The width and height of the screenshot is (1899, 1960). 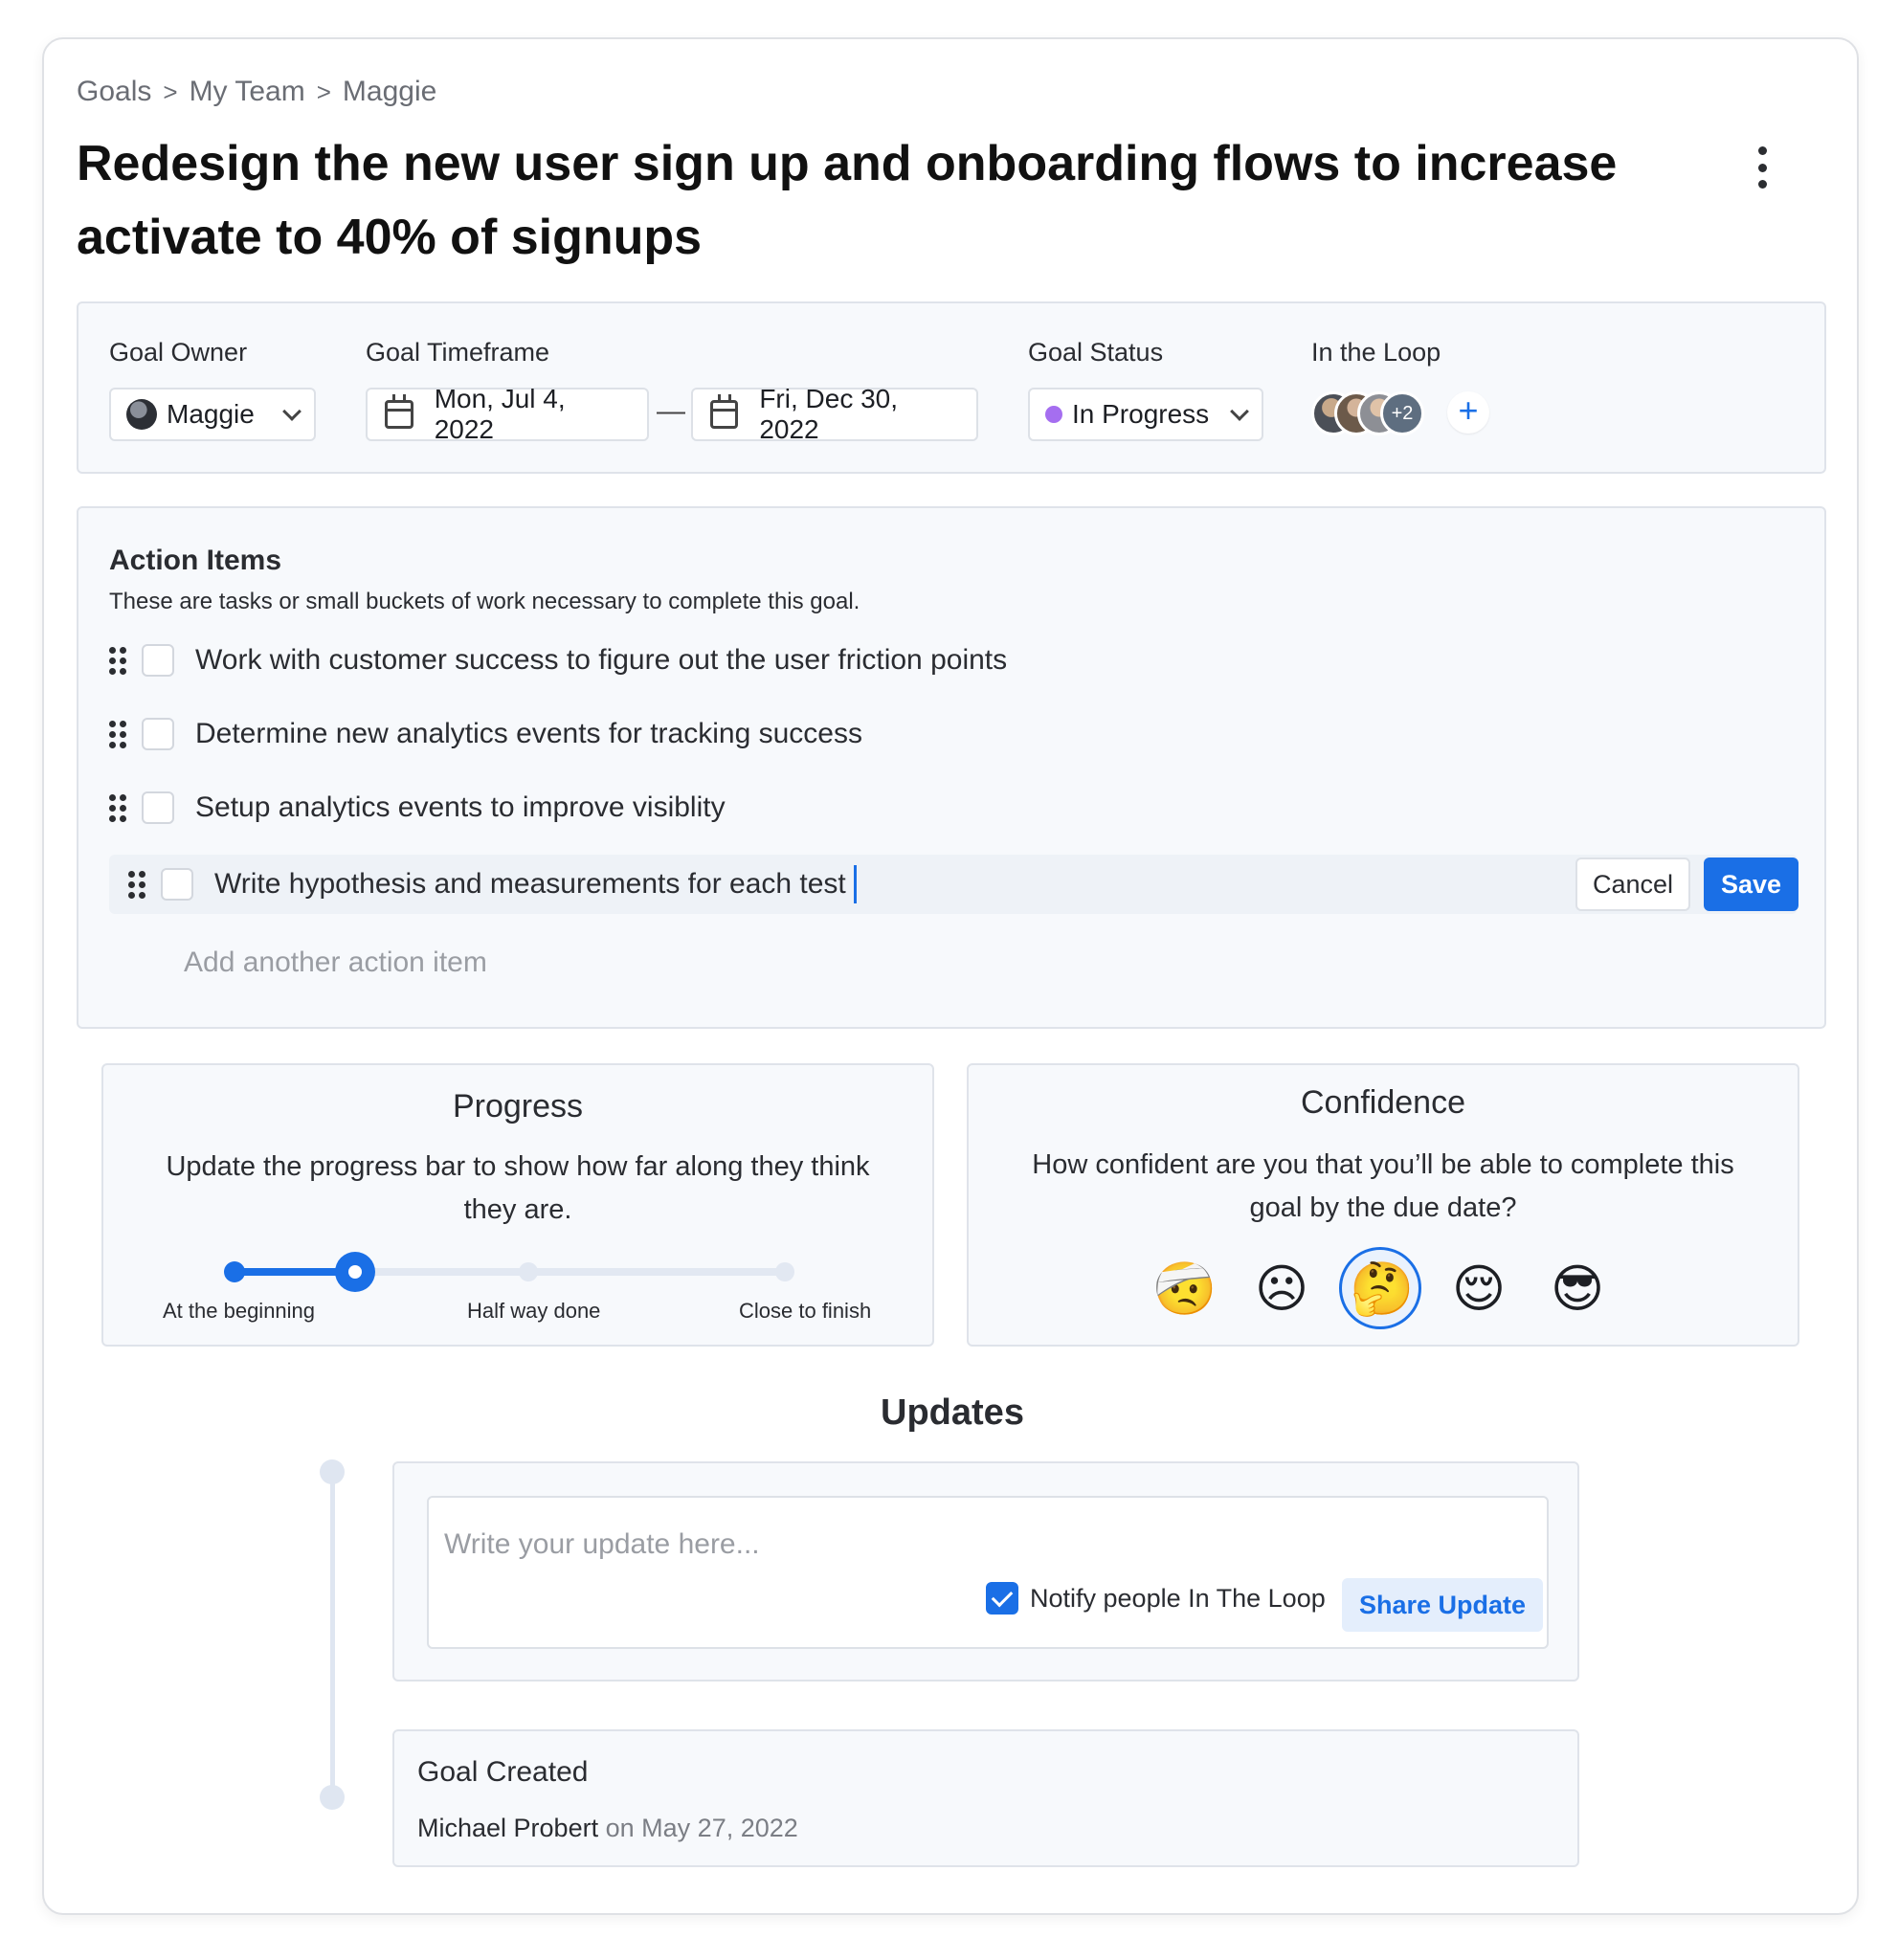 I want to click on goal-owner-select: Maggie, so click(x=212, y=414).